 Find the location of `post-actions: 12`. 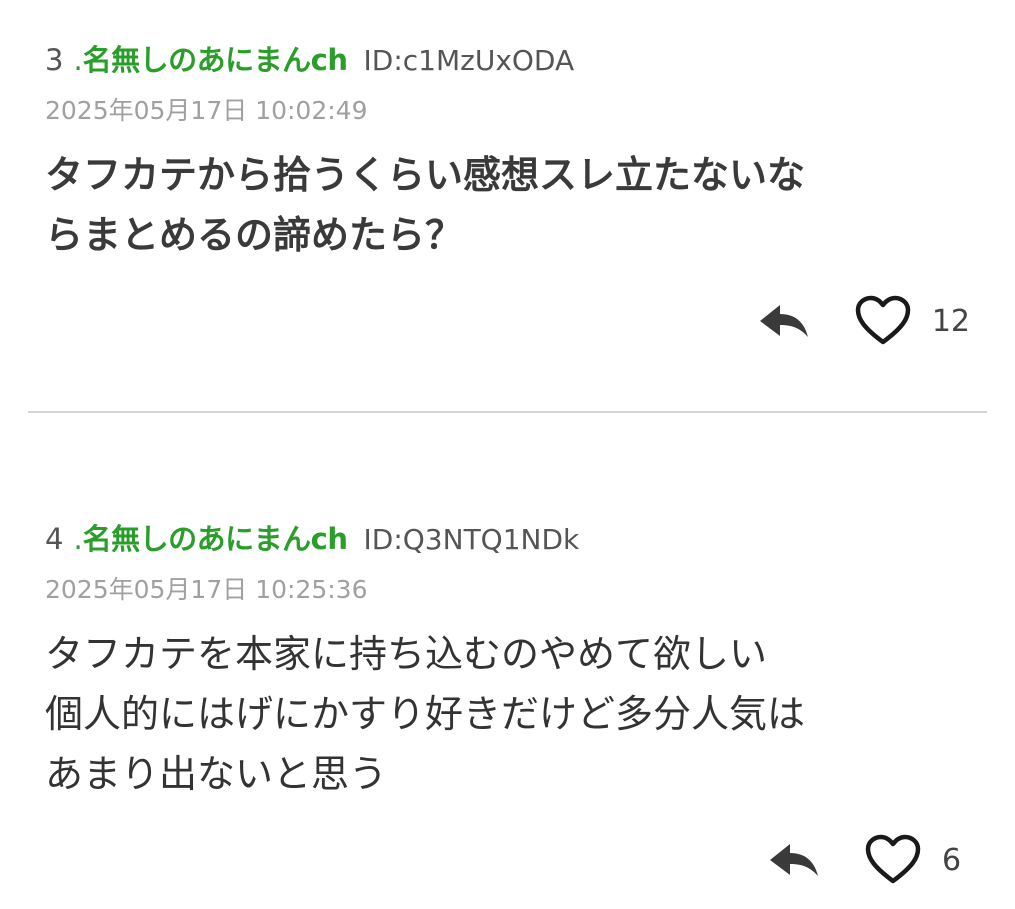

post-actions: 12 is located at coordinates (864, 321).